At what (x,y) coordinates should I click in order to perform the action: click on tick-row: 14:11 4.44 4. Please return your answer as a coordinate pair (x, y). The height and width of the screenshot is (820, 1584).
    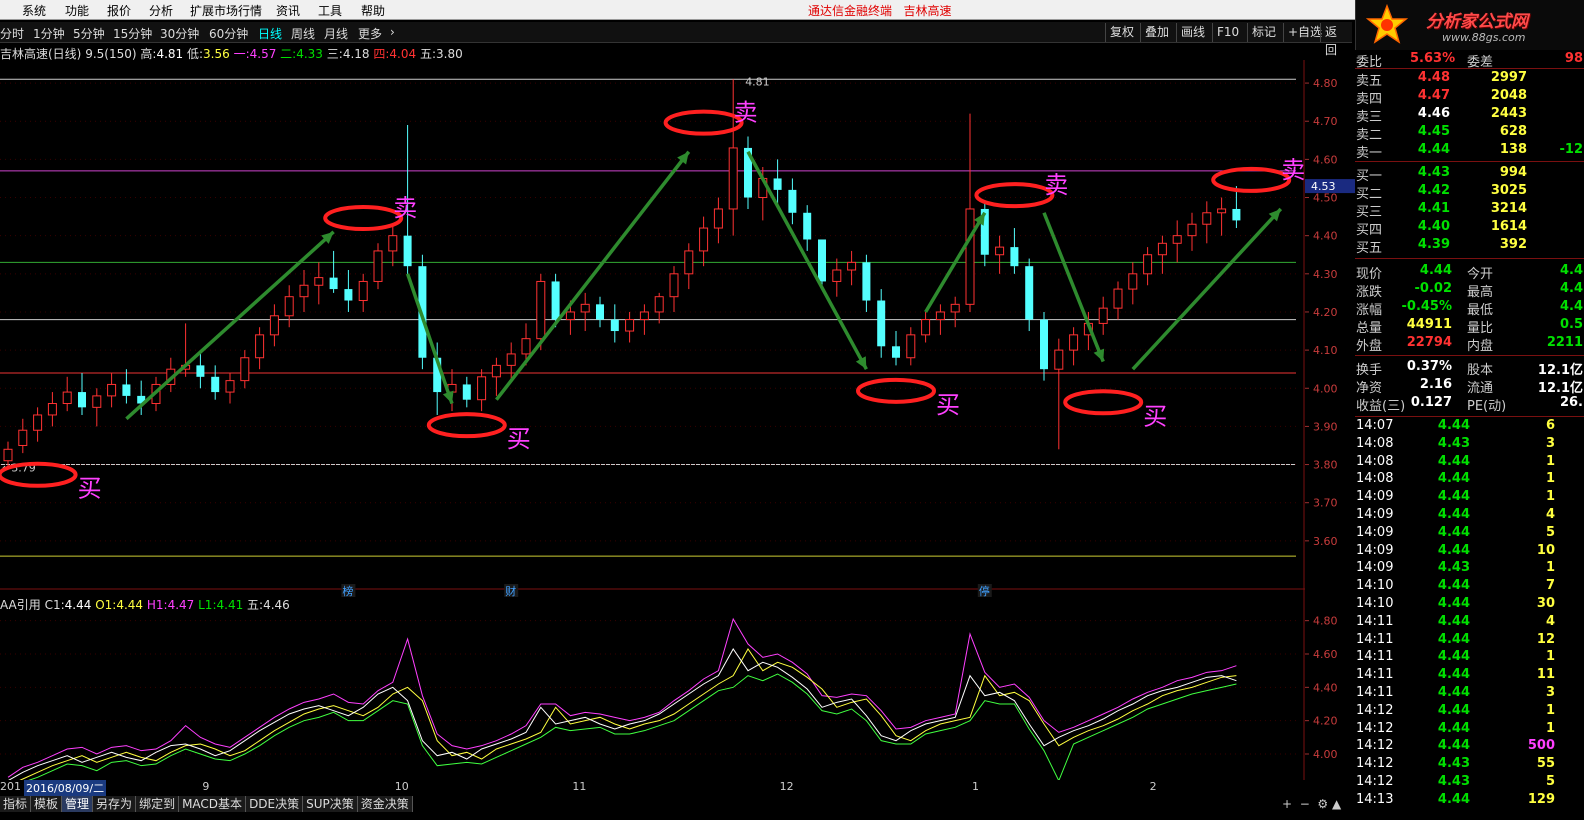
    Looking at the image, I should click on (1469, 623).